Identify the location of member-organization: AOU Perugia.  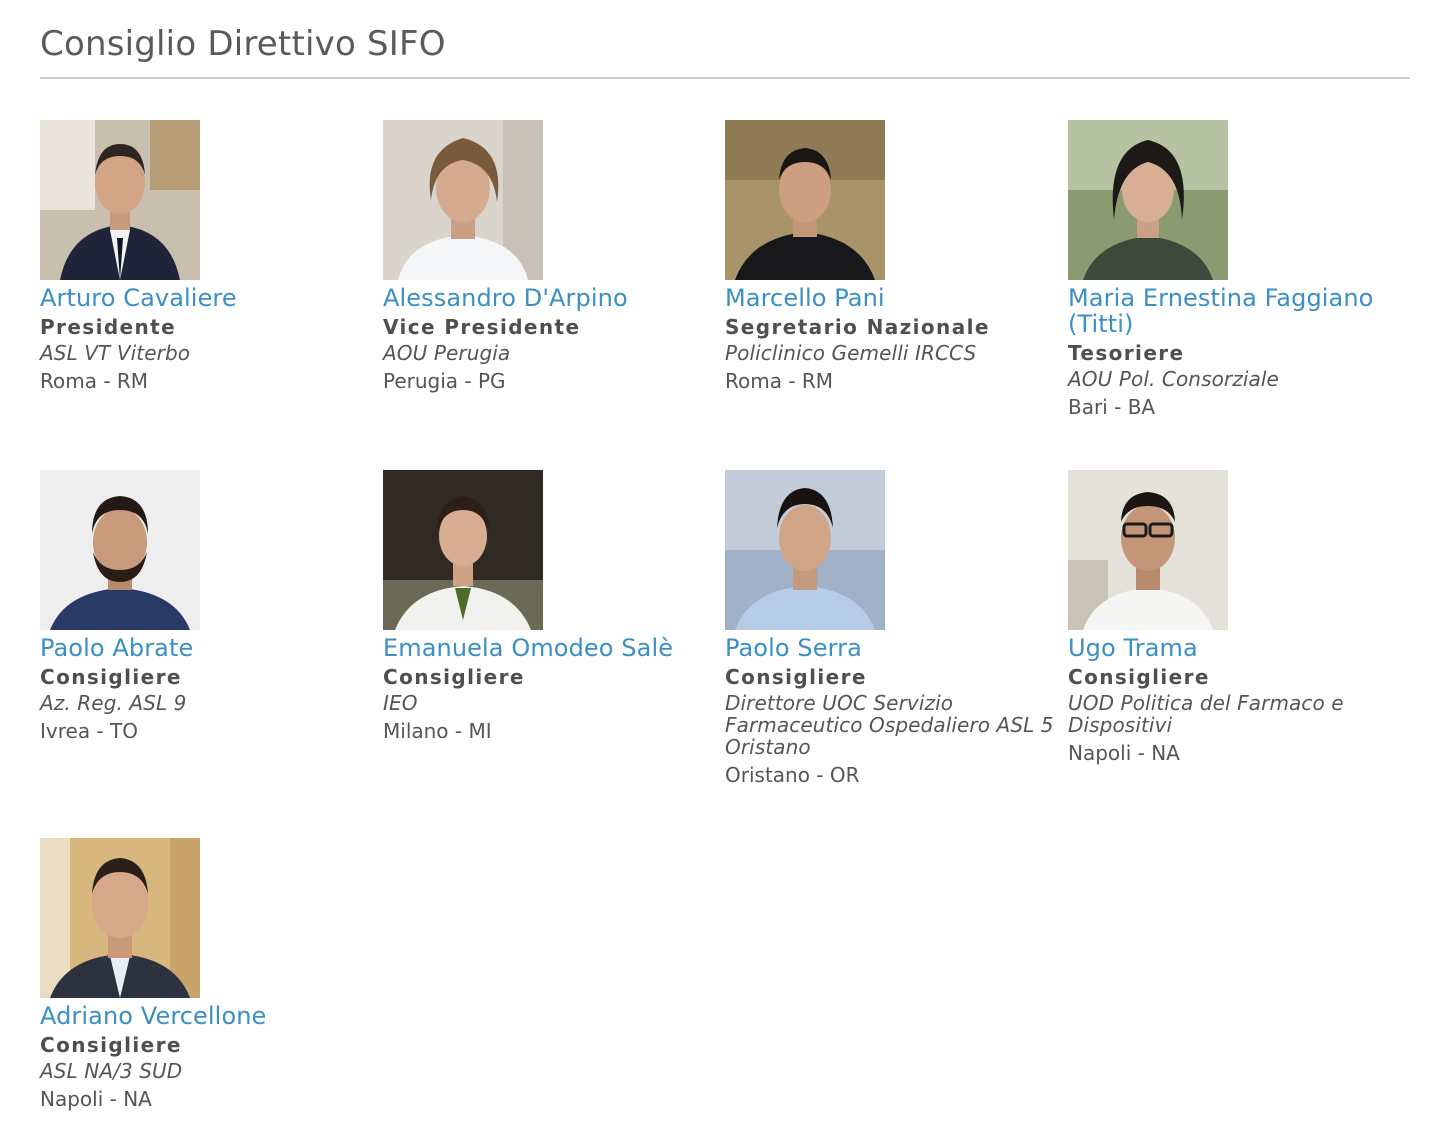
(447, 353).